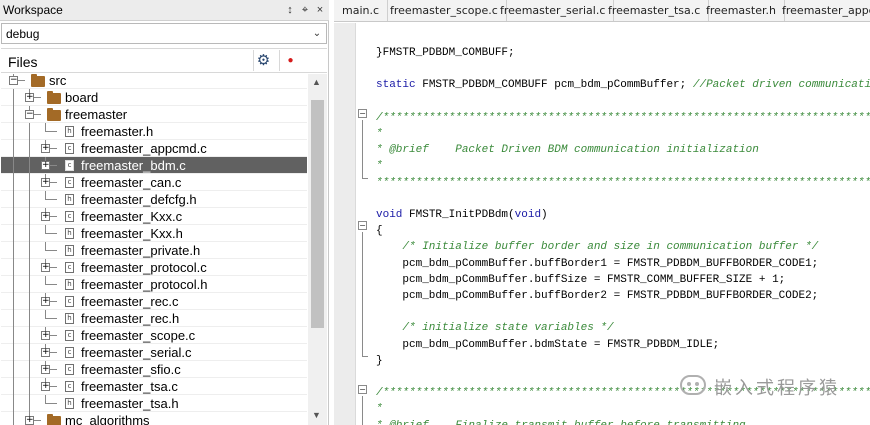 The height and width of the screenshot is (425, 870). I want to click on close-icon: ×, so click(320, 10).